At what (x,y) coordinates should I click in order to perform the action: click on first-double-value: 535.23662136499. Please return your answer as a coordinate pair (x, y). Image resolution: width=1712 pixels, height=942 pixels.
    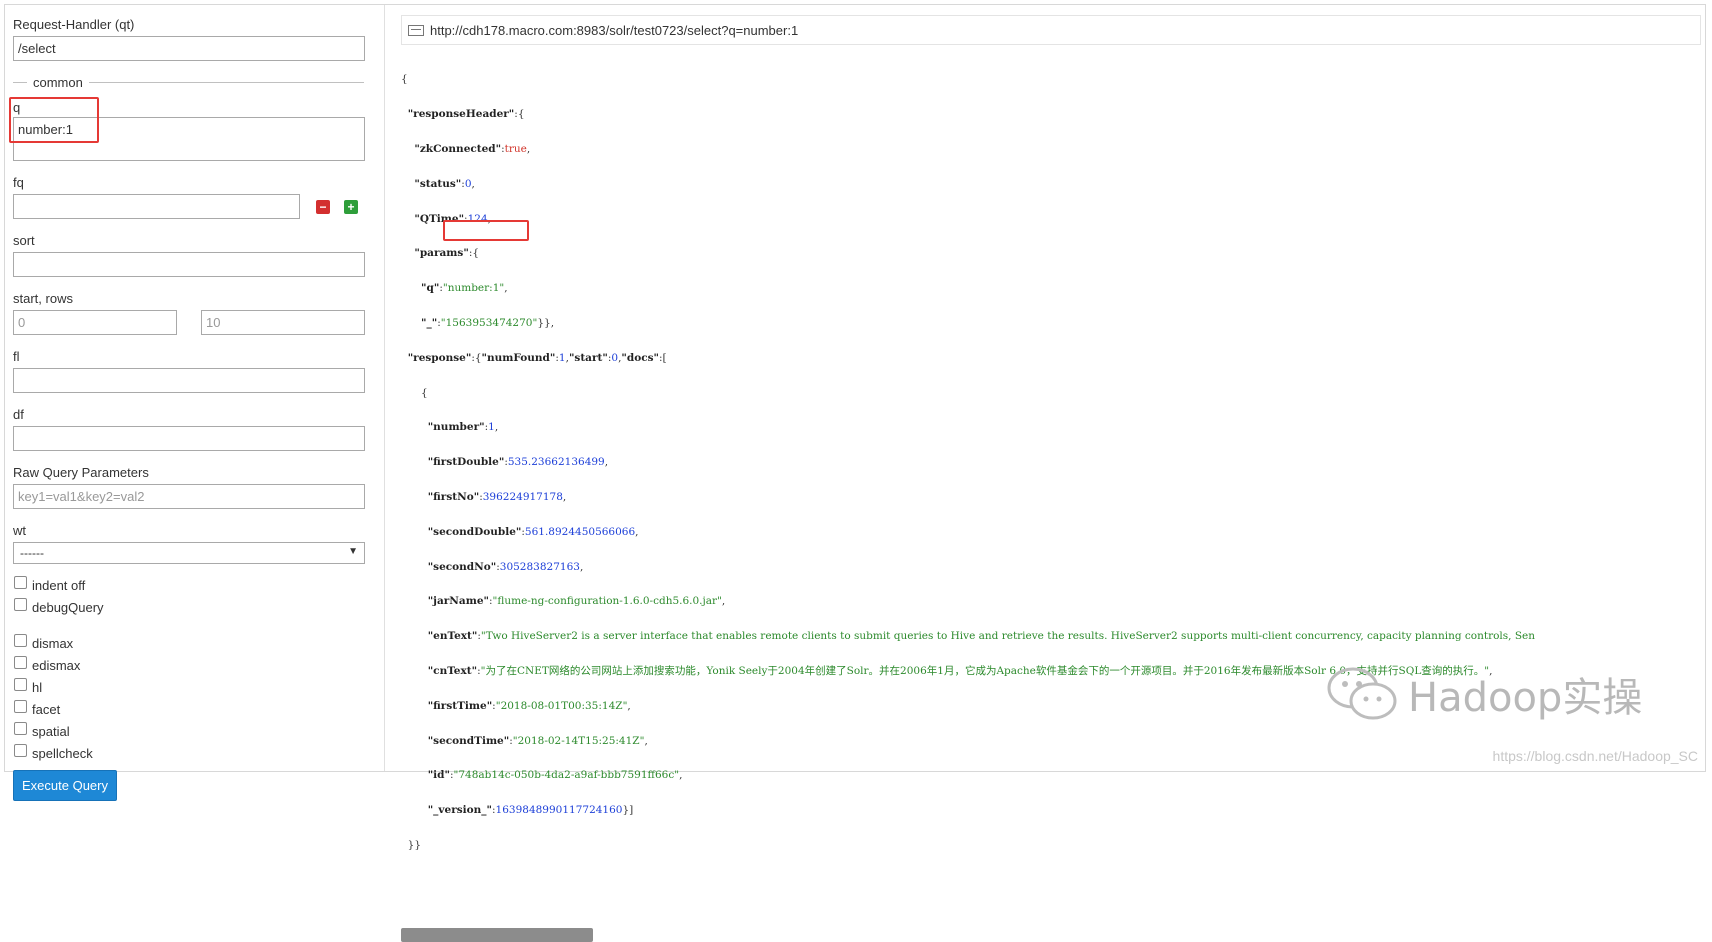
    Looking at the image, I should click on (556, 462).